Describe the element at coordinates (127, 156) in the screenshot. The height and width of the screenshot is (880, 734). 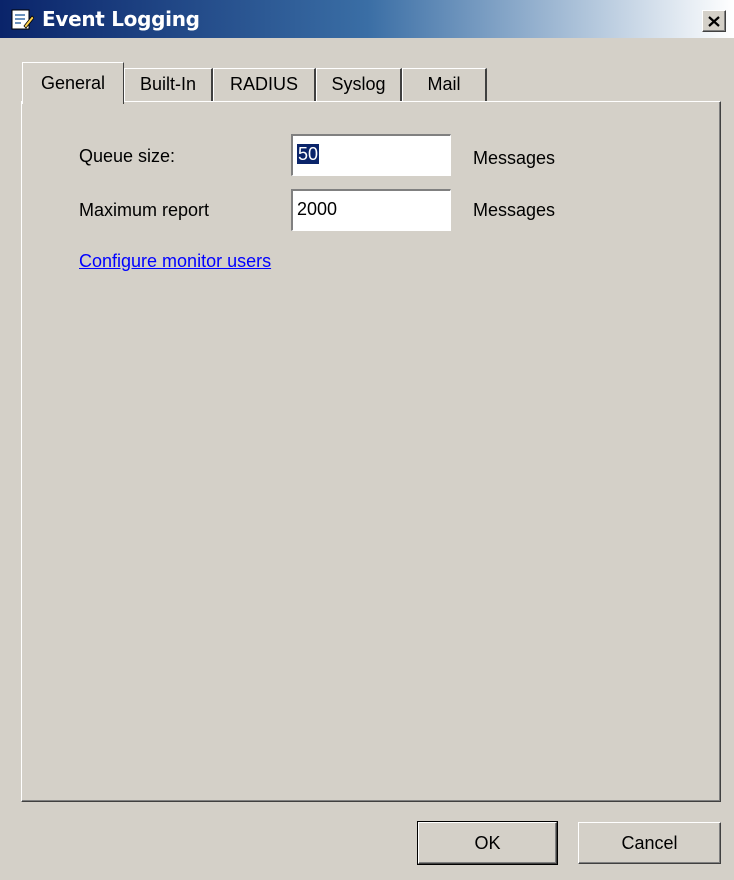
I see `queue-size-label: Queue size:` at that location.